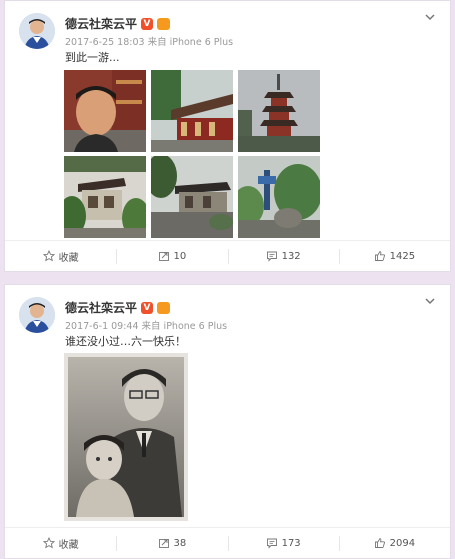 This screenshot has width=455, height=559. Describe the element at coordinates (180, 256) in the screenshot. I see `repost-count: 10` at that location.